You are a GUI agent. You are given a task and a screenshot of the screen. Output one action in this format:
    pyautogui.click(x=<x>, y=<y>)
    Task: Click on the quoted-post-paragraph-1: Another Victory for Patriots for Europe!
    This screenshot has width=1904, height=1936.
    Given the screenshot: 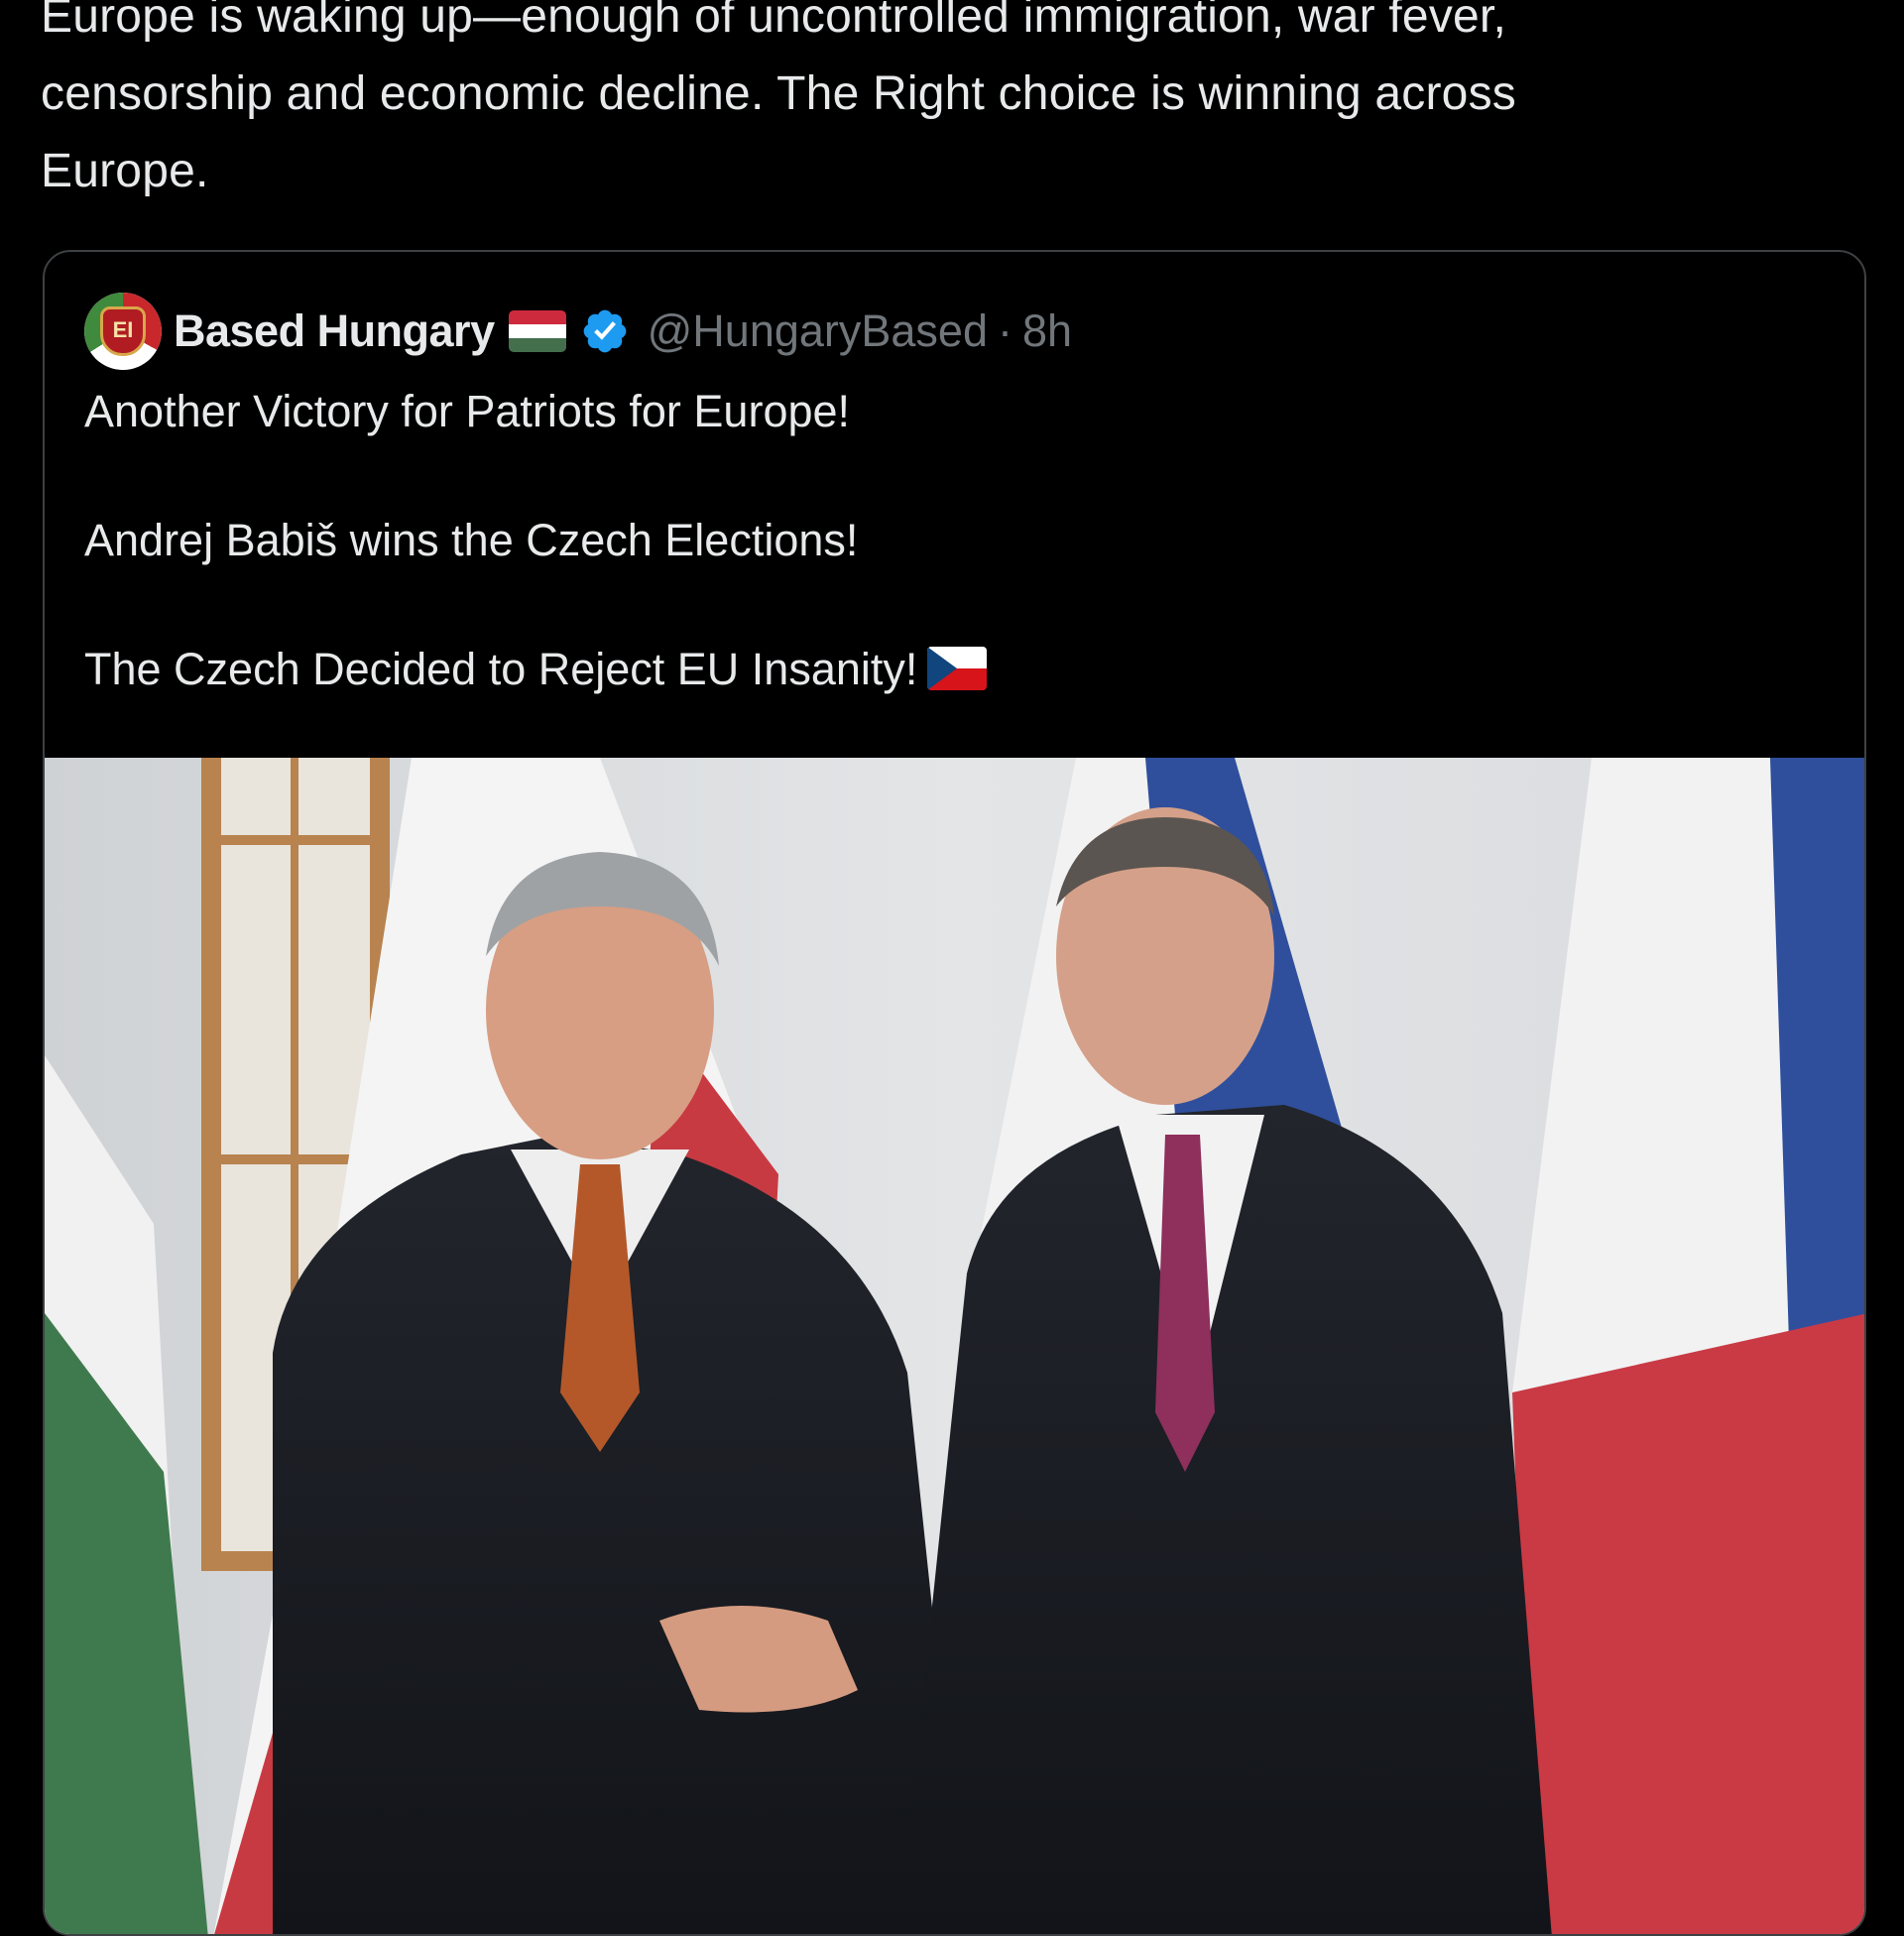 What is the action you would take?
    pyautogui.click(x=467, y=411)
    